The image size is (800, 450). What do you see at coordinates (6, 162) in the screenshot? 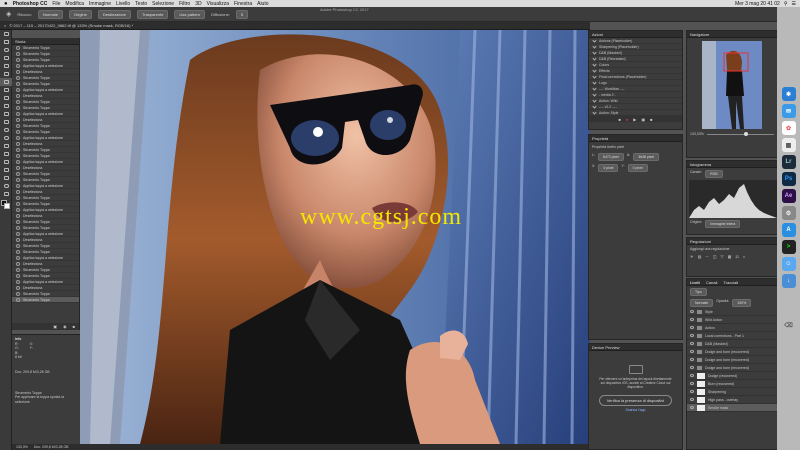
I see `path-select-tool-icon` at bounding box center [6, 162].